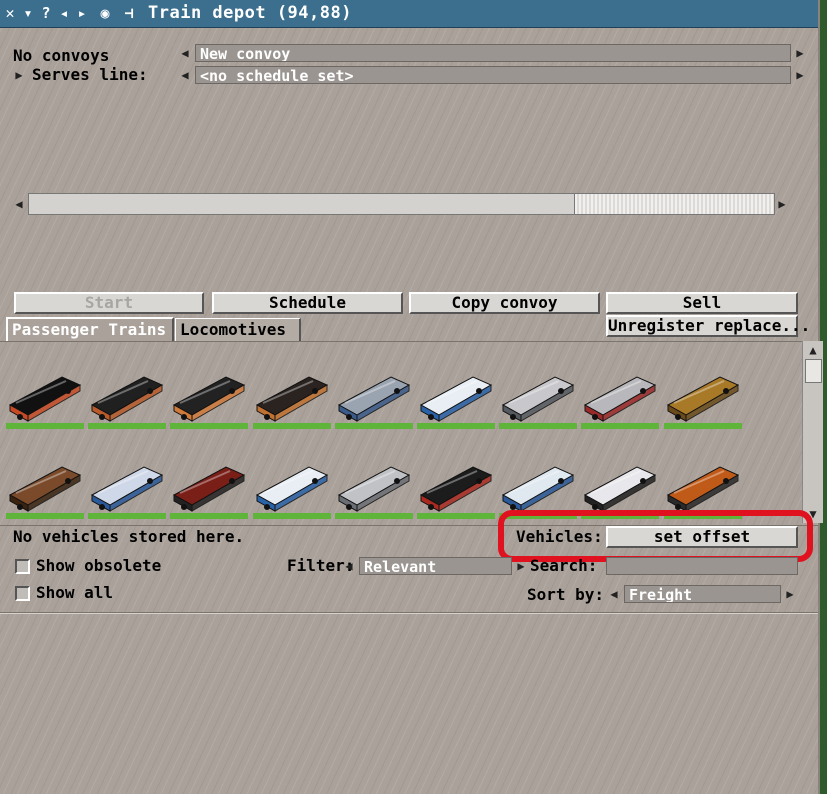 Image resolution: width=827 pixels, height=794 pixels. I want to click on filter-prev-arrow-icon: ◀, so click(349, 566).